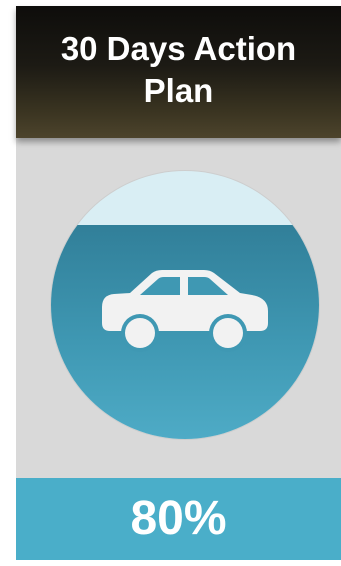 Image resolution: width=341 pixels, height=566 pixels. What do you see at coordinates (185, 311) in the screenshot?
I see `car-icon` at bounding box center [185, 311].